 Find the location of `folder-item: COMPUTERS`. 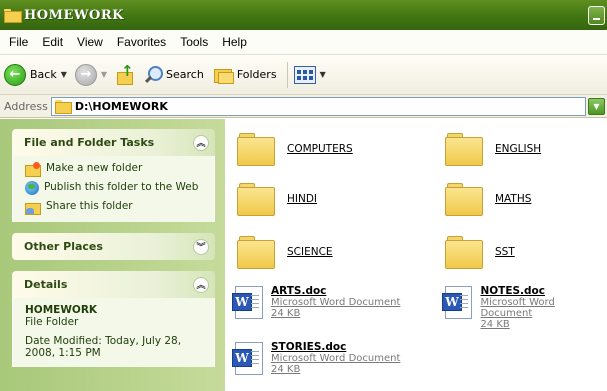

folder-item: COMPUTERS is located at coordinates (295, 149).